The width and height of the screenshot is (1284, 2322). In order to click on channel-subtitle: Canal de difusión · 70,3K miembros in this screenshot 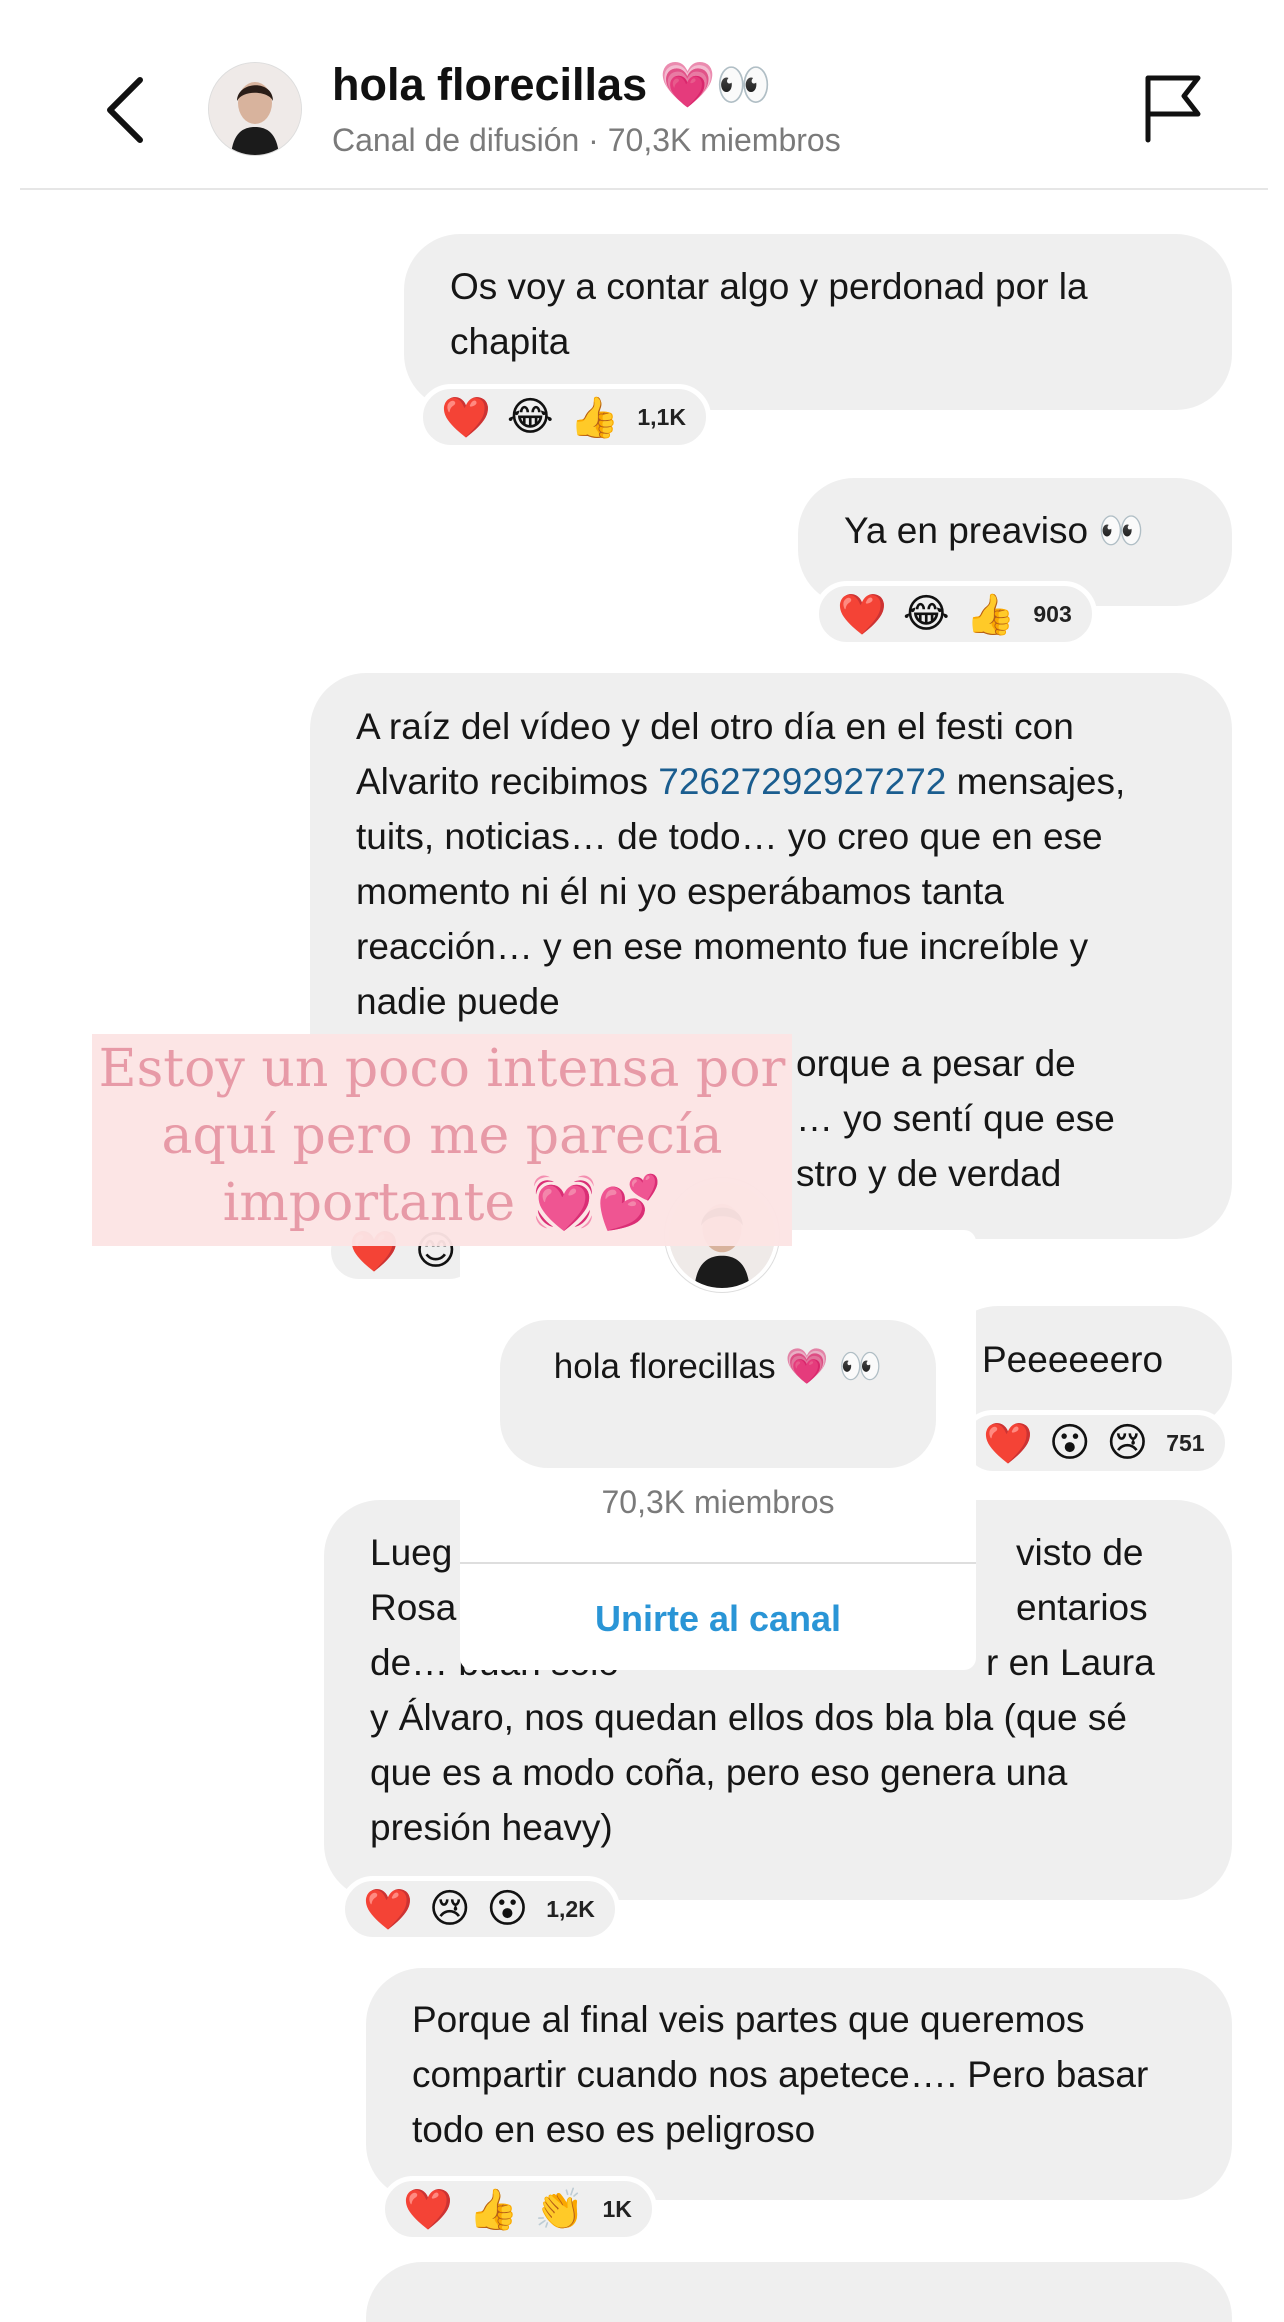, I will do `click(586, 140)`.